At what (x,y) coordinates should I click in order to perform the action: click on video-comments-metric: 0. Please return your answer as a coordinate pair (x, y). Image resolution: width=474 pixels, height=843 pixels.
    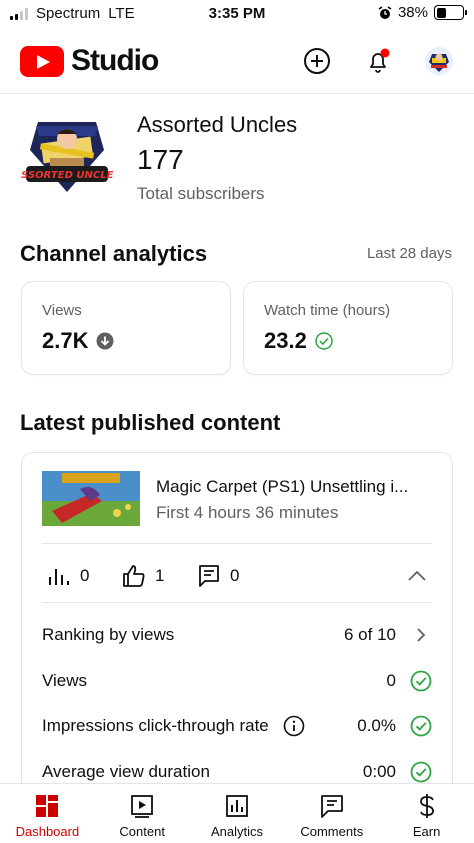
    Looking at the image, I should click on (217, 576).